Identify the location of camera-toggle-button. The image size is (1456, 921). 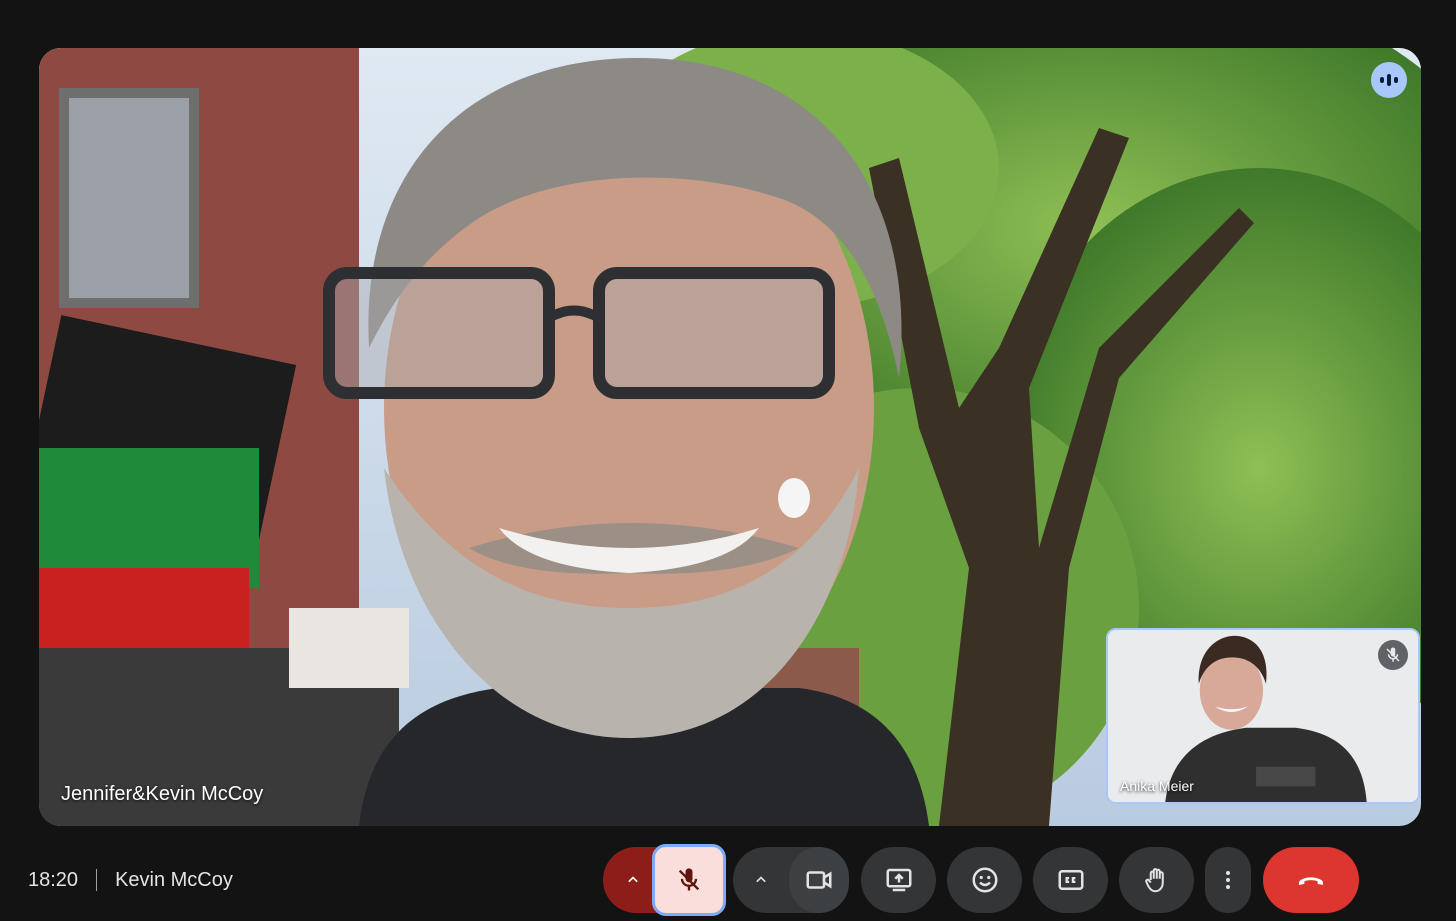
(819, 880).